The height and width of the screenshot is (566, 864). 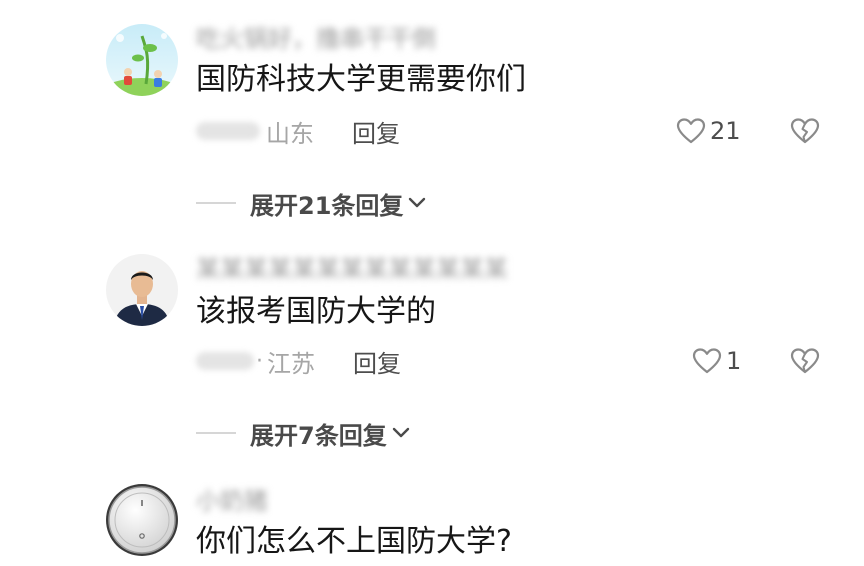 I want to click on switch-avatar-image, so click(x=142, y=520).